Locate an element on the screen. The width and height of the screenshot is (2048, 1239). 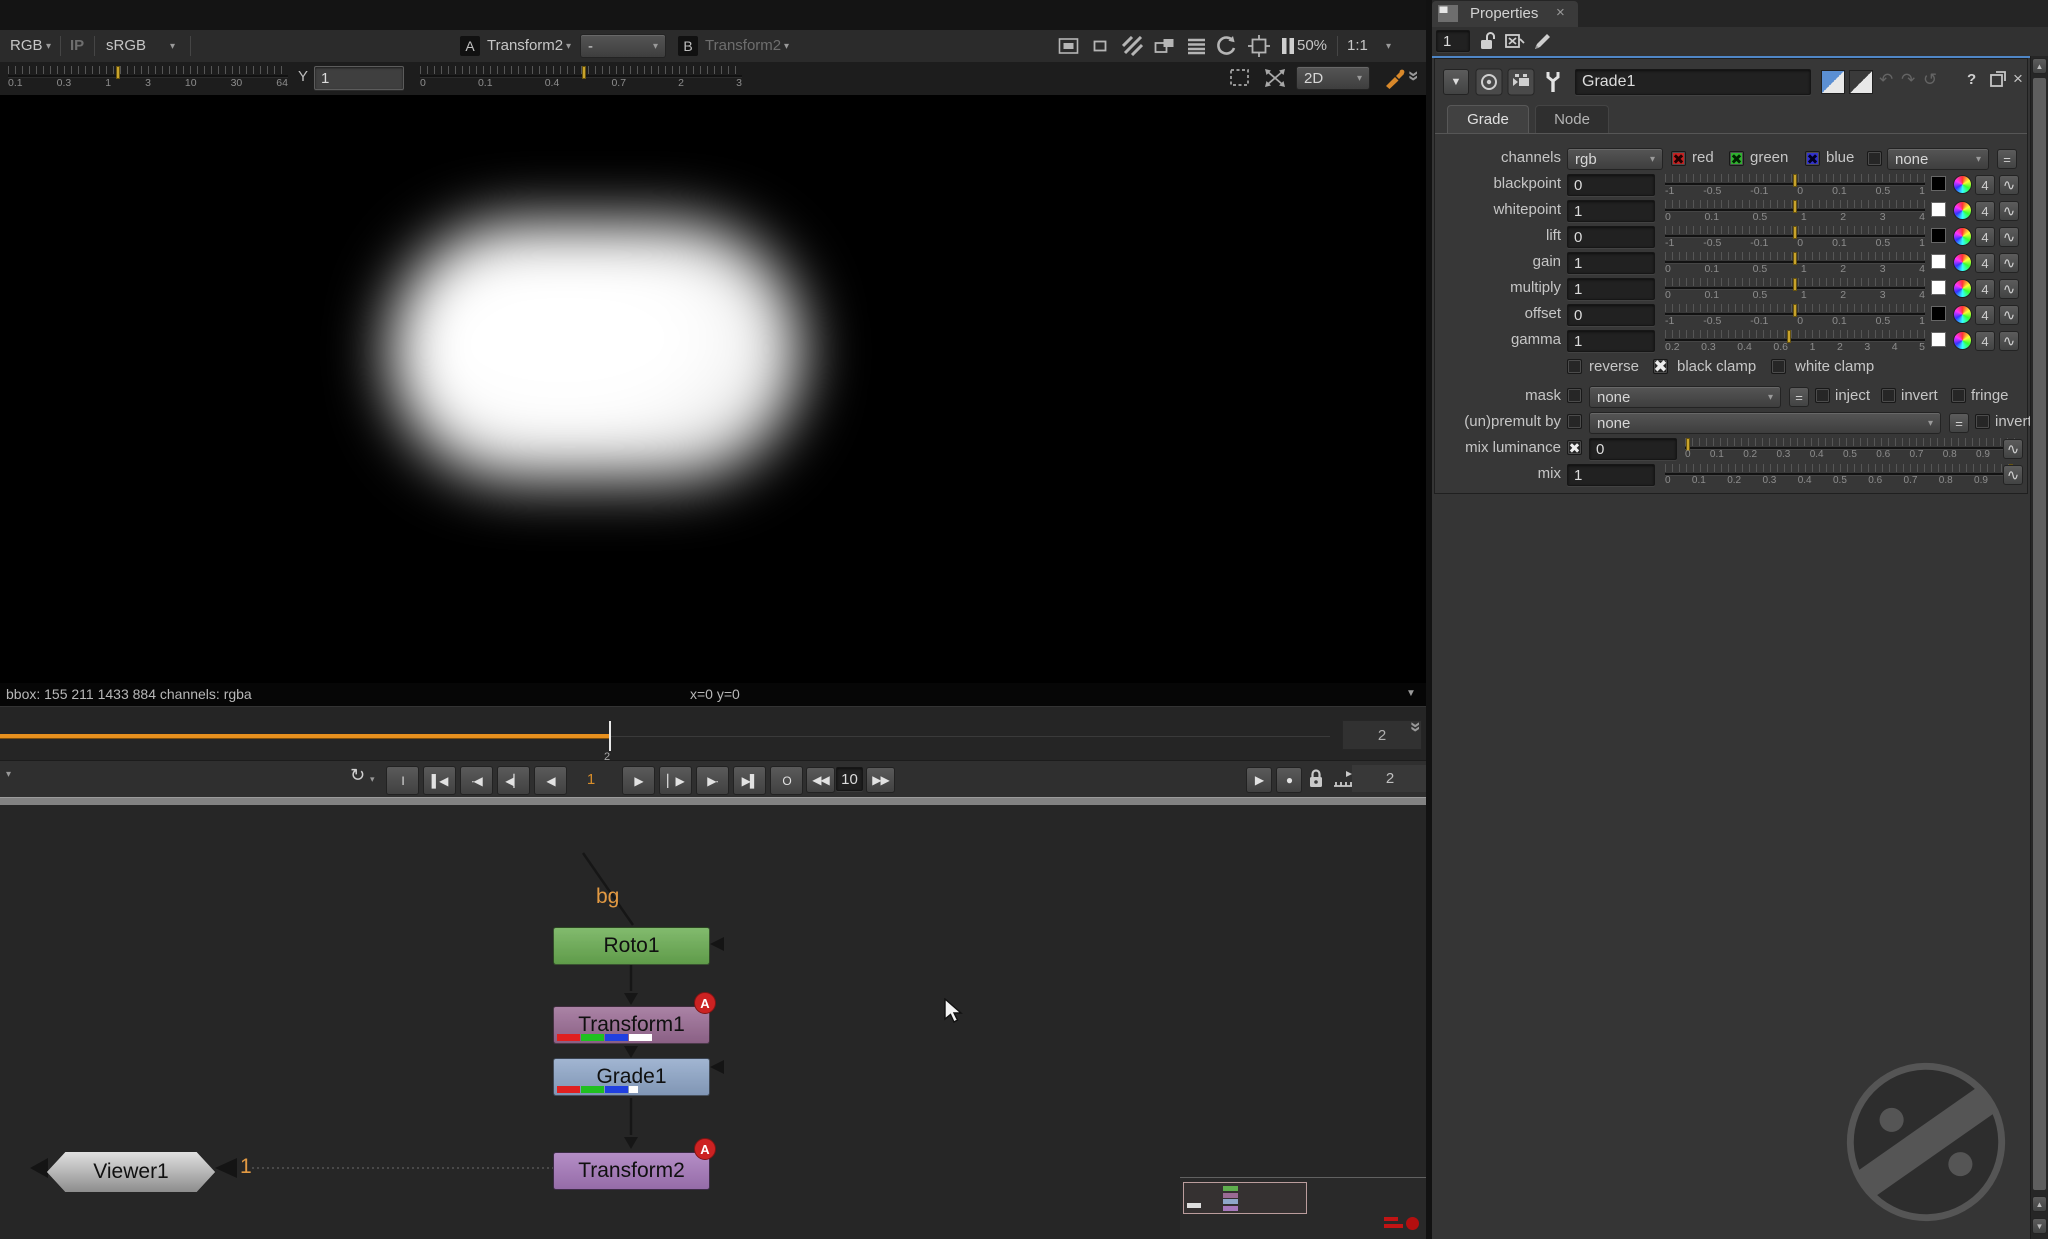
black-clamp-checkbox: ✖ is located at coordinates (1660, 366).